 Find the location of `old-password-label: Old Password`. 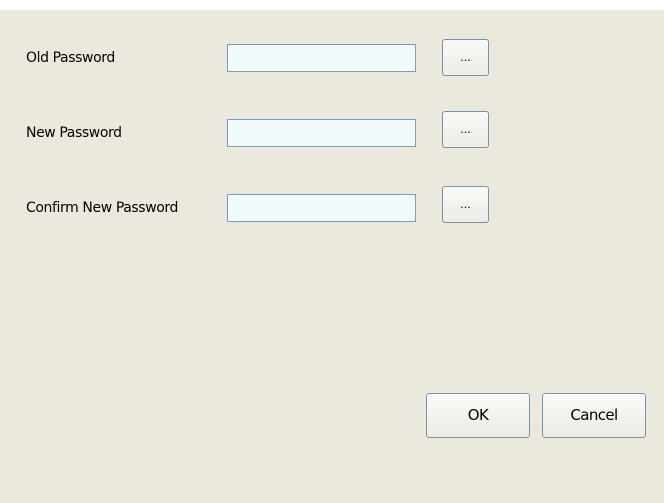

old-password-label: Old Password is located at coordinates (70, 58).